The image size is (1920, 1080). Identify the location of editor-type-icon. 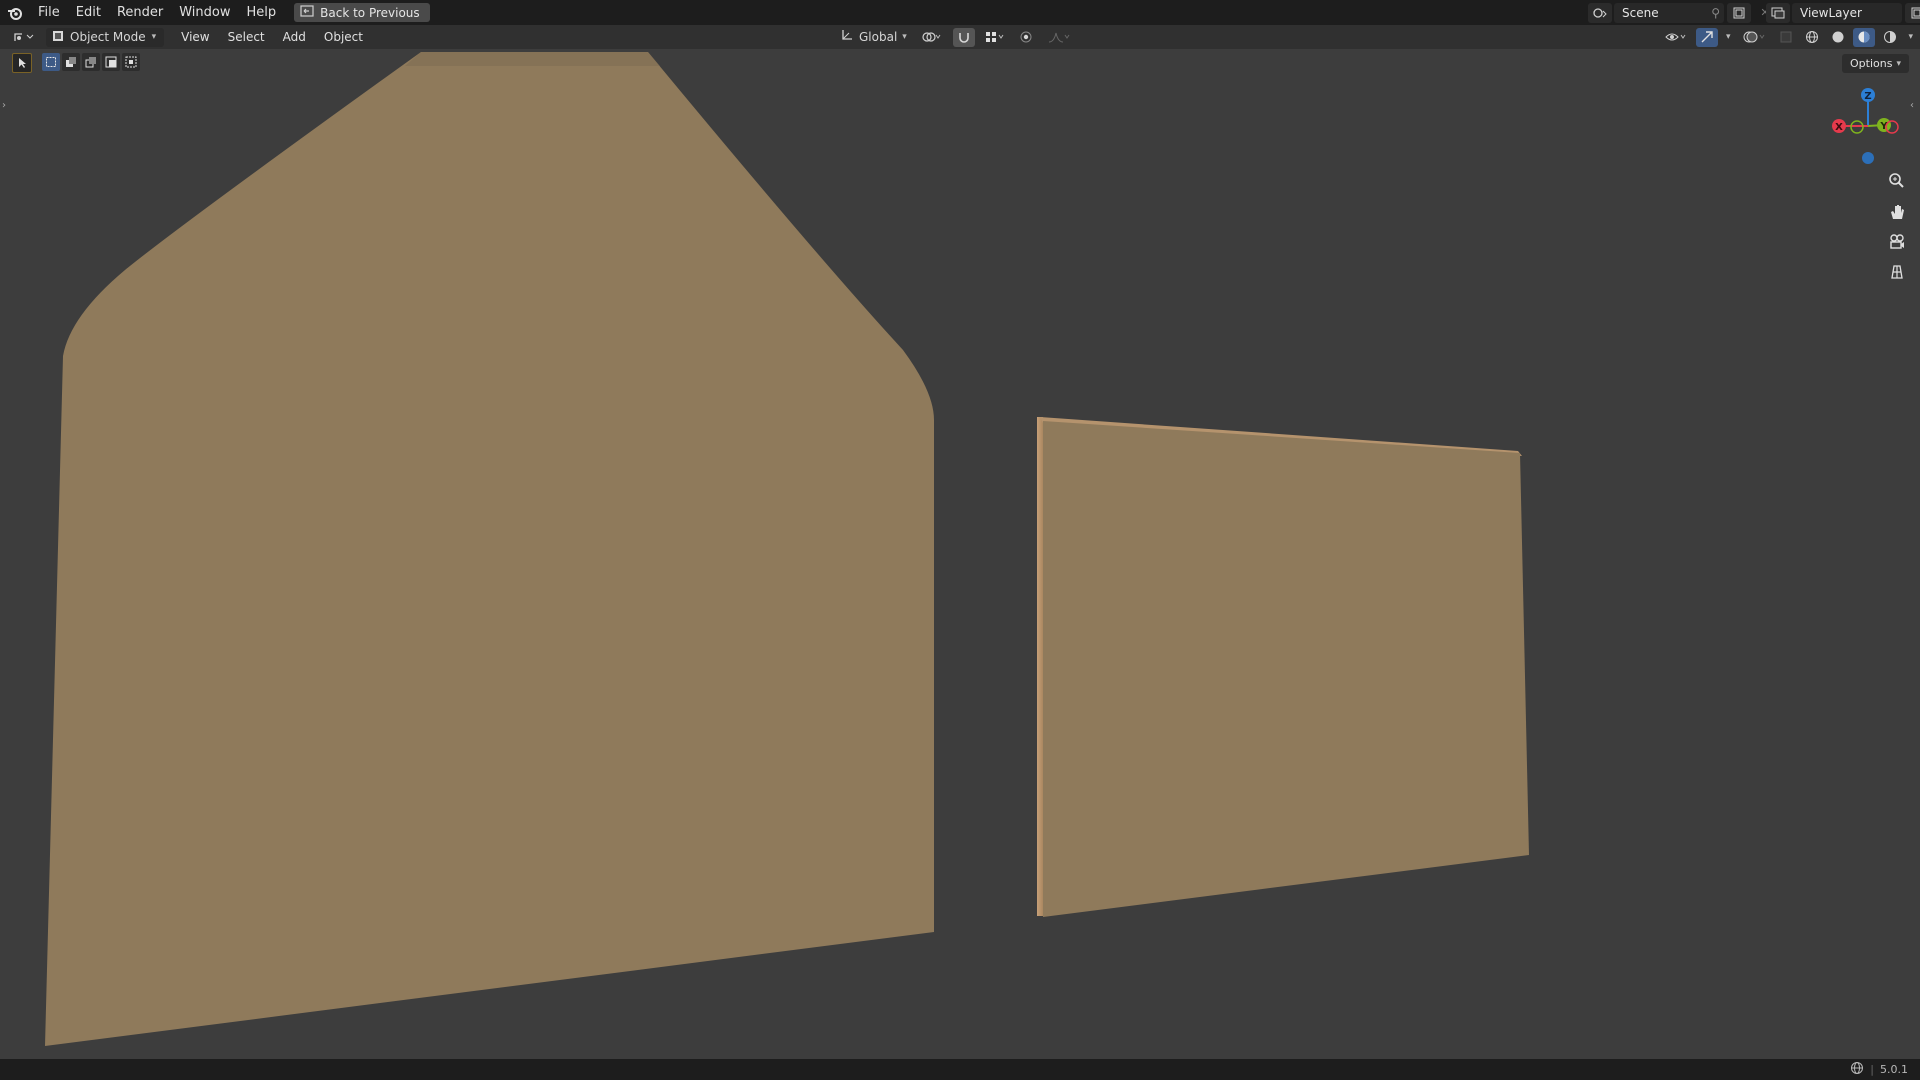
(23, 37).